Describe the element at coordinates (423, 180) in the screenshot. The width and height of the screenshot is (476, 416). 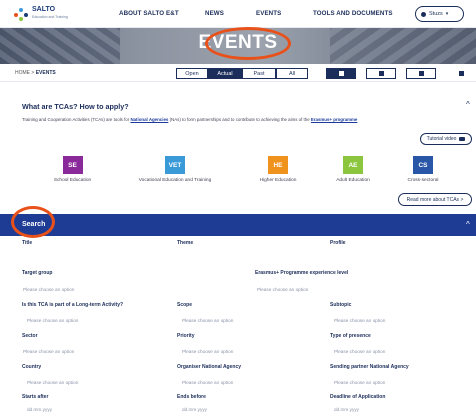
I see `category-label: Cross-sectoral` at that location.